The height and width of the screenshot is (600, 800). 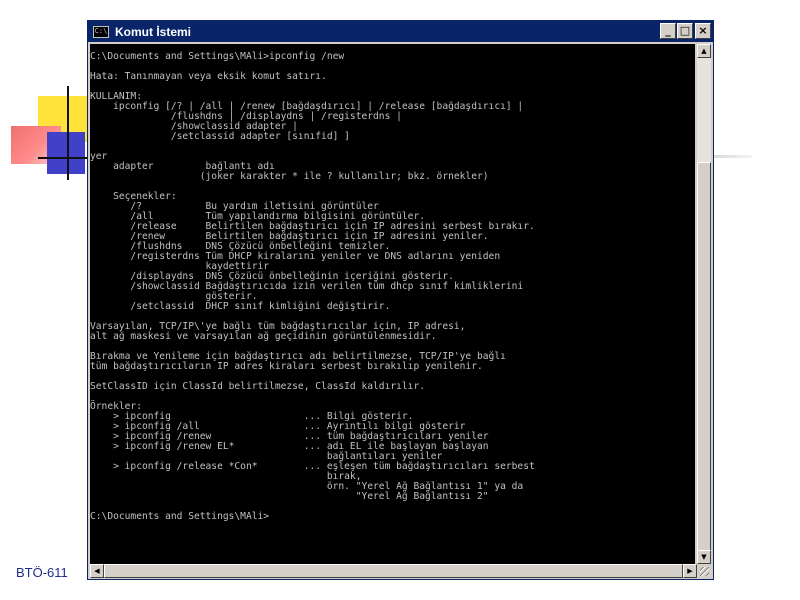 I want to click on horizontal-scroll-thumb, so click(x=393, y=571).